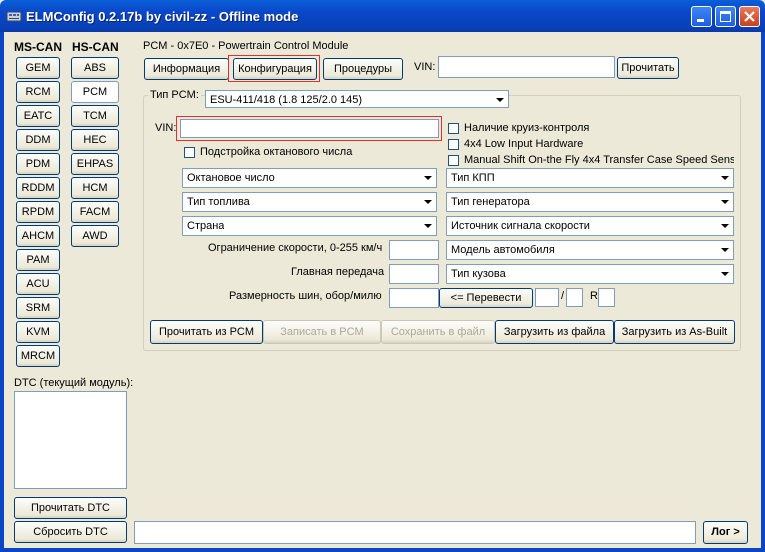 Image resolution: width=765 pixels, height=552 pixels. What do you see at coordinates (526, 67) in the screenshot?
I see `vin-input` at bounding box center [526, 67].